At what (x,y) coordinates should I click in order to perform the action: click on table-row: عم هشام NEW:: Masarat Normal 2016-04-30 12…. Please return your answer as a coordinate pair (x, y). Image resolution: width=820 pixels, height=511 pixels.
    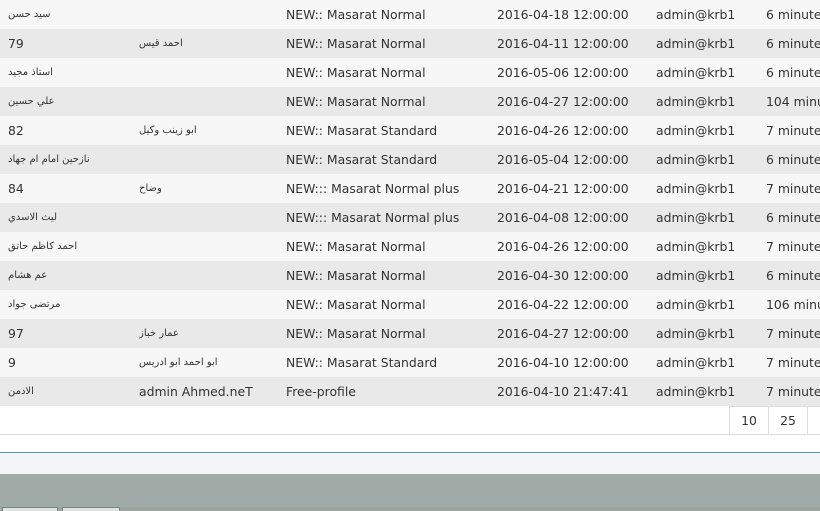
    Looking at the image, I should click on (410, 275).